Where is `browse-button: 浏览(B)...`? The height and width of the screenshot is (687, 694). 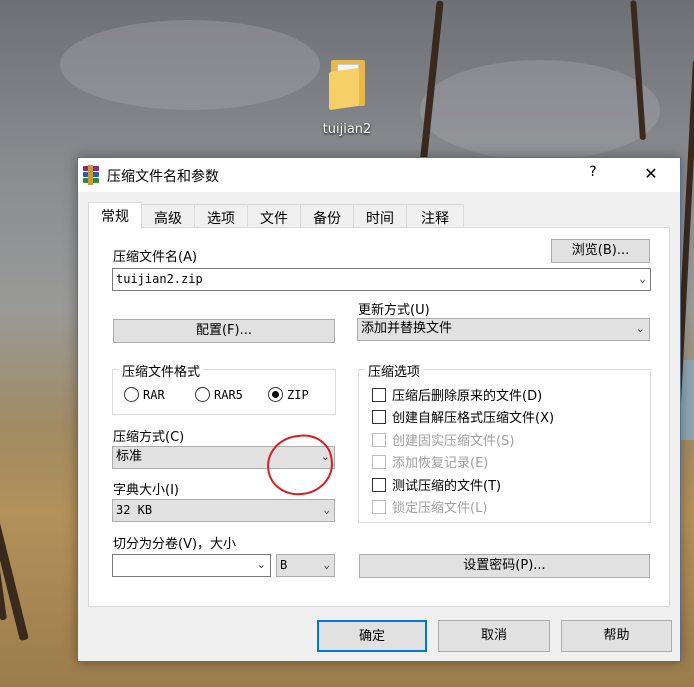
browse-button: 浏览(B)... is located at coordinates (600, 251).